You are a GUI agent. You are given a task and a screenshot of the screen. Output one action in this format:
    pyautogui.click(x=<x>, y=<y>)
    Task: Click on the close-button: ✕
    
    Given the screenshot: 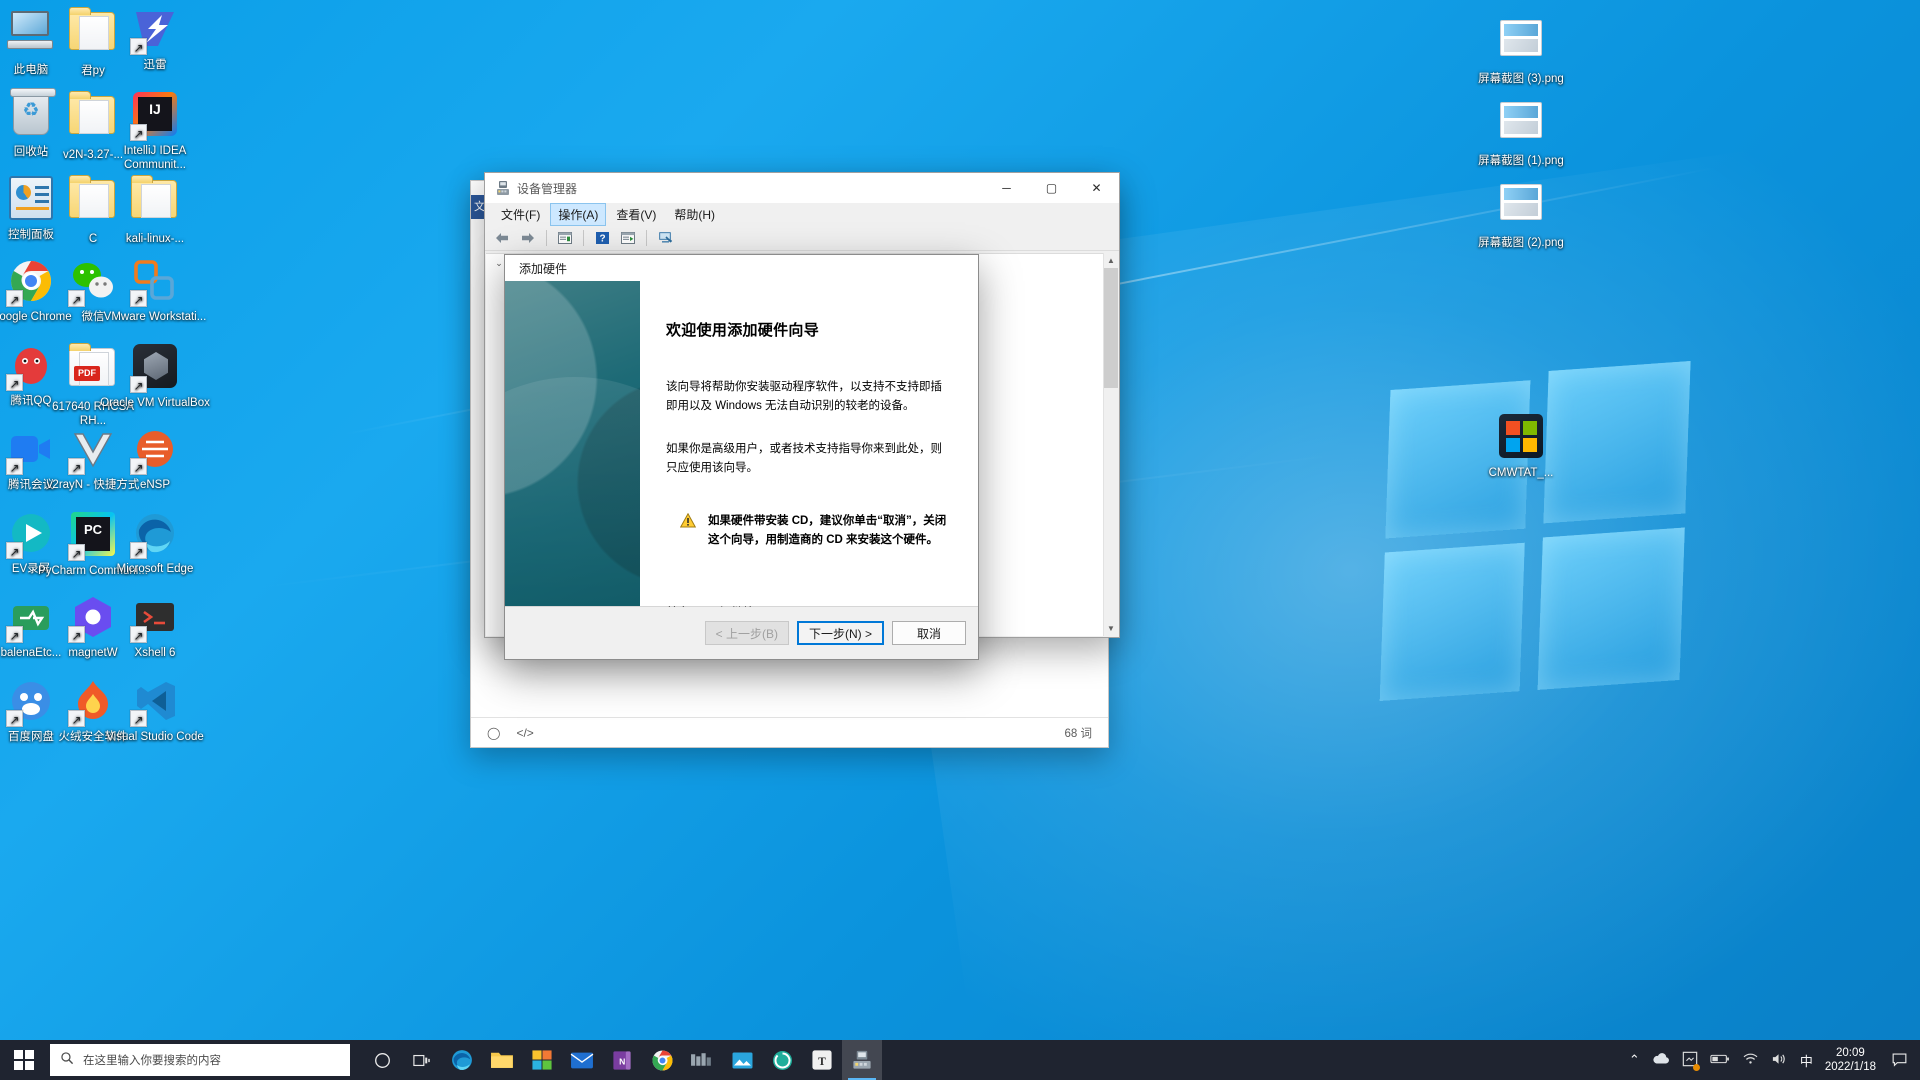 What is the action you would take?
    pyautogui.click(x=1096, y=188)
    